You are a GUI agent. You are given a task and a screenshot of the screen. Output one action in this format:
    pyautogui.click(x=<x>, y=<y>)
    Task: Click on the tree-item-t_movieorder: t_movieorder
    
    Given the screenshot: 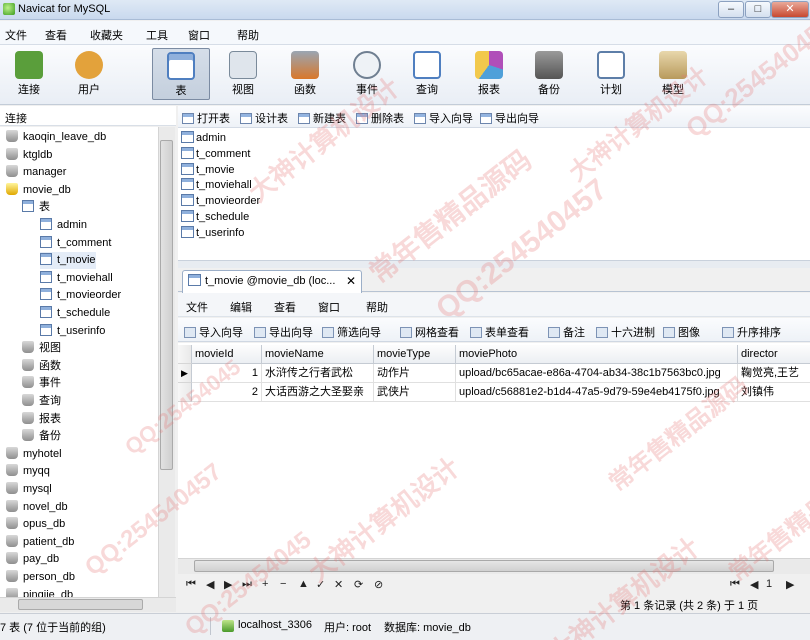 What is the action you would take?
    pyautogui.click(x=80, y=295)
    